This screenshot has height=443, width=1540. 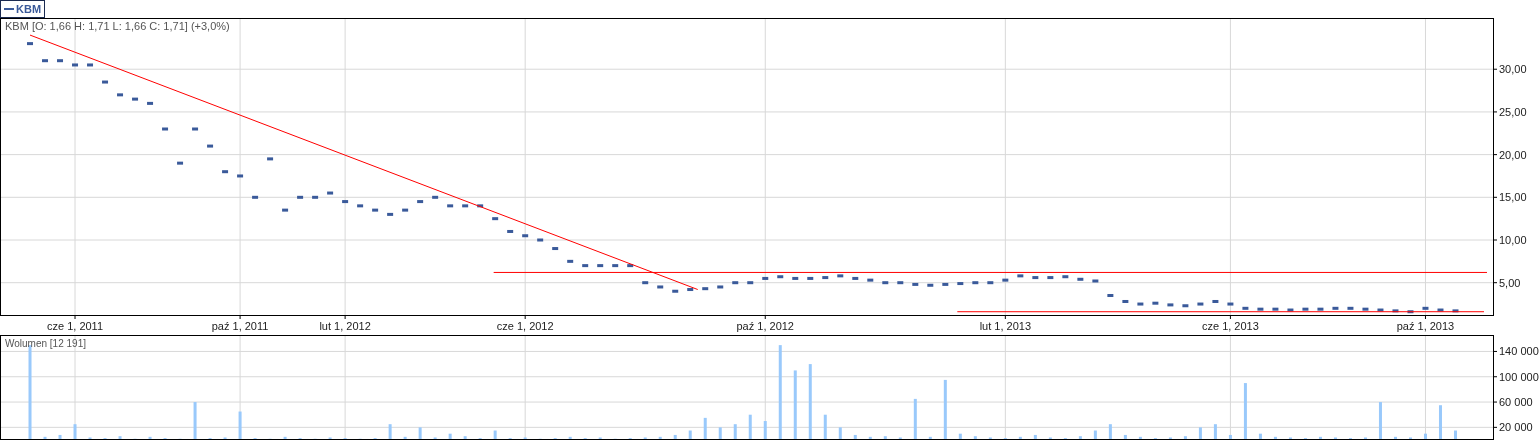 I want to click on axis-label: 60 000, so click(x=1516, y=402).